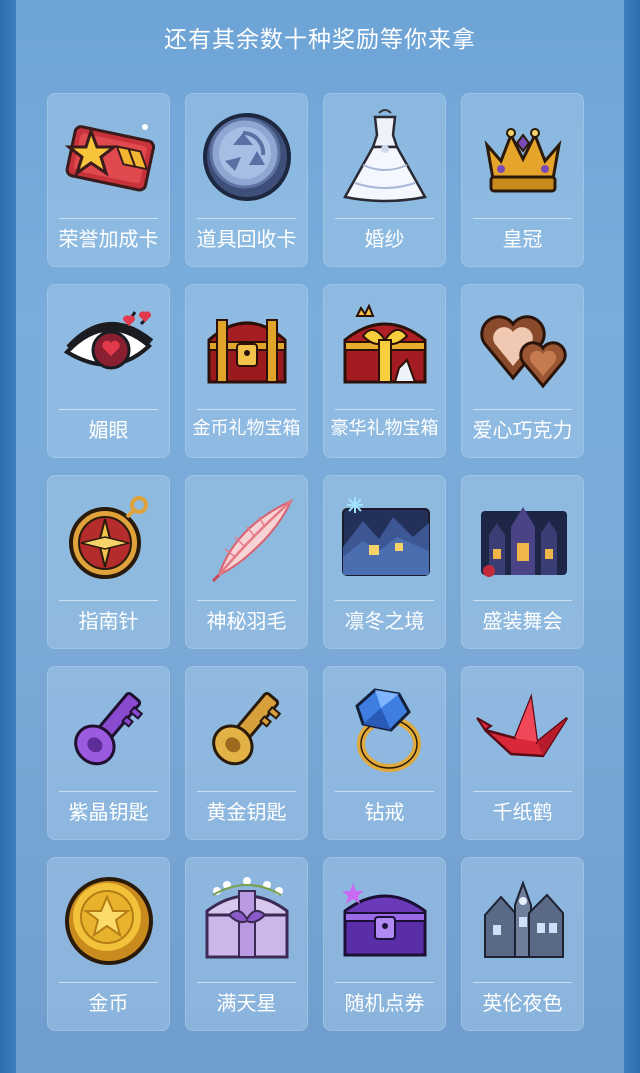 Image resolution: width=640 pixels, height=1073 pixels. What do you see at coordinates (108, 239) in the screenshot?
I see `reward-label: 荣誉加成卡` at bounding box center [108, 239].